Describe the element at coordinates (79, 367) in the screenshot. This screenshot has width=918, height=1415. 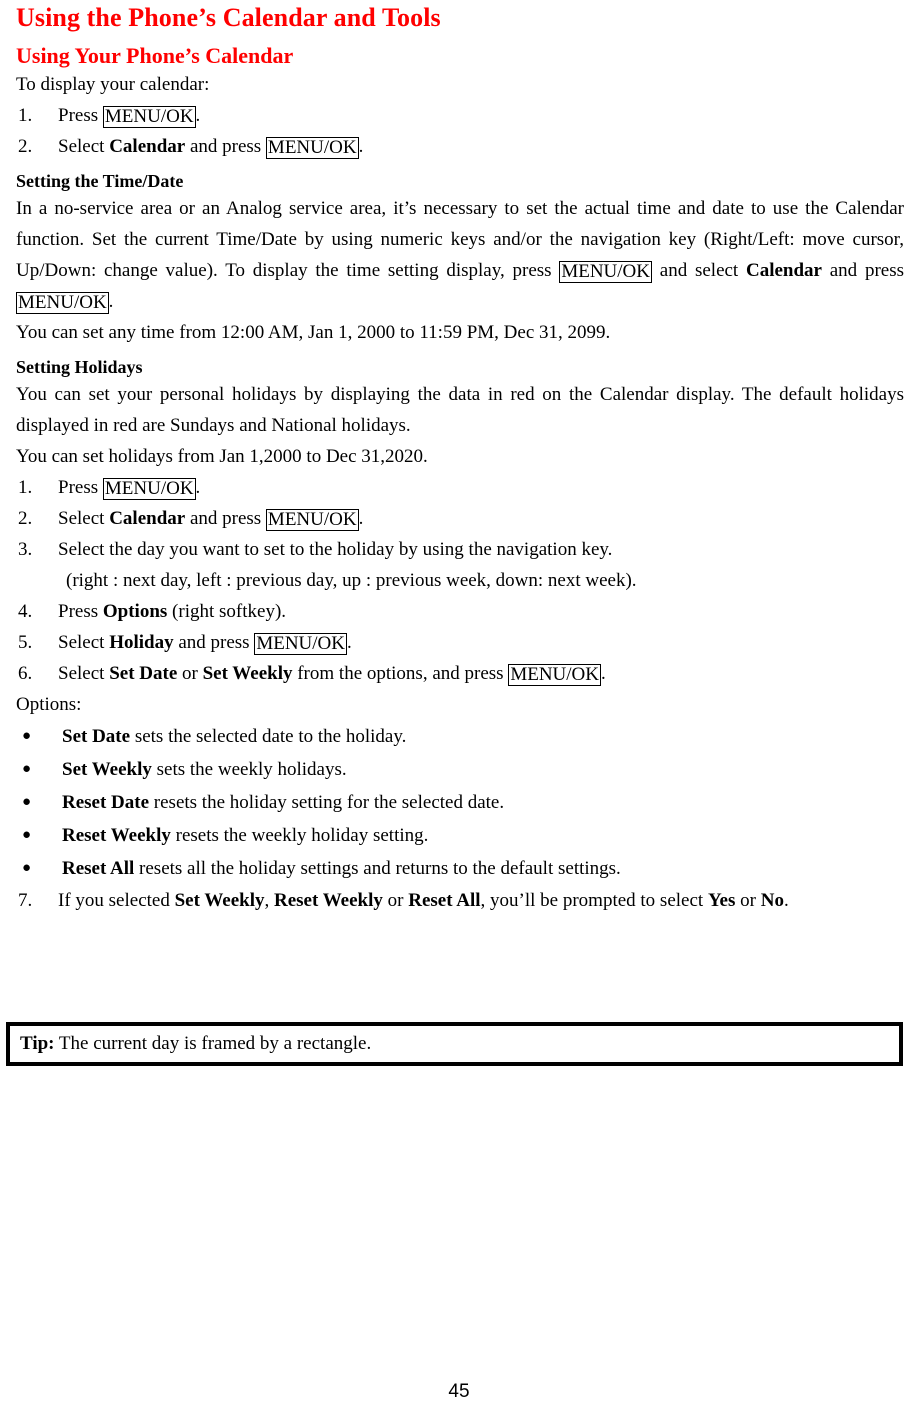
I see `subheading-setting-holidays: Setting Holidays` at that location.